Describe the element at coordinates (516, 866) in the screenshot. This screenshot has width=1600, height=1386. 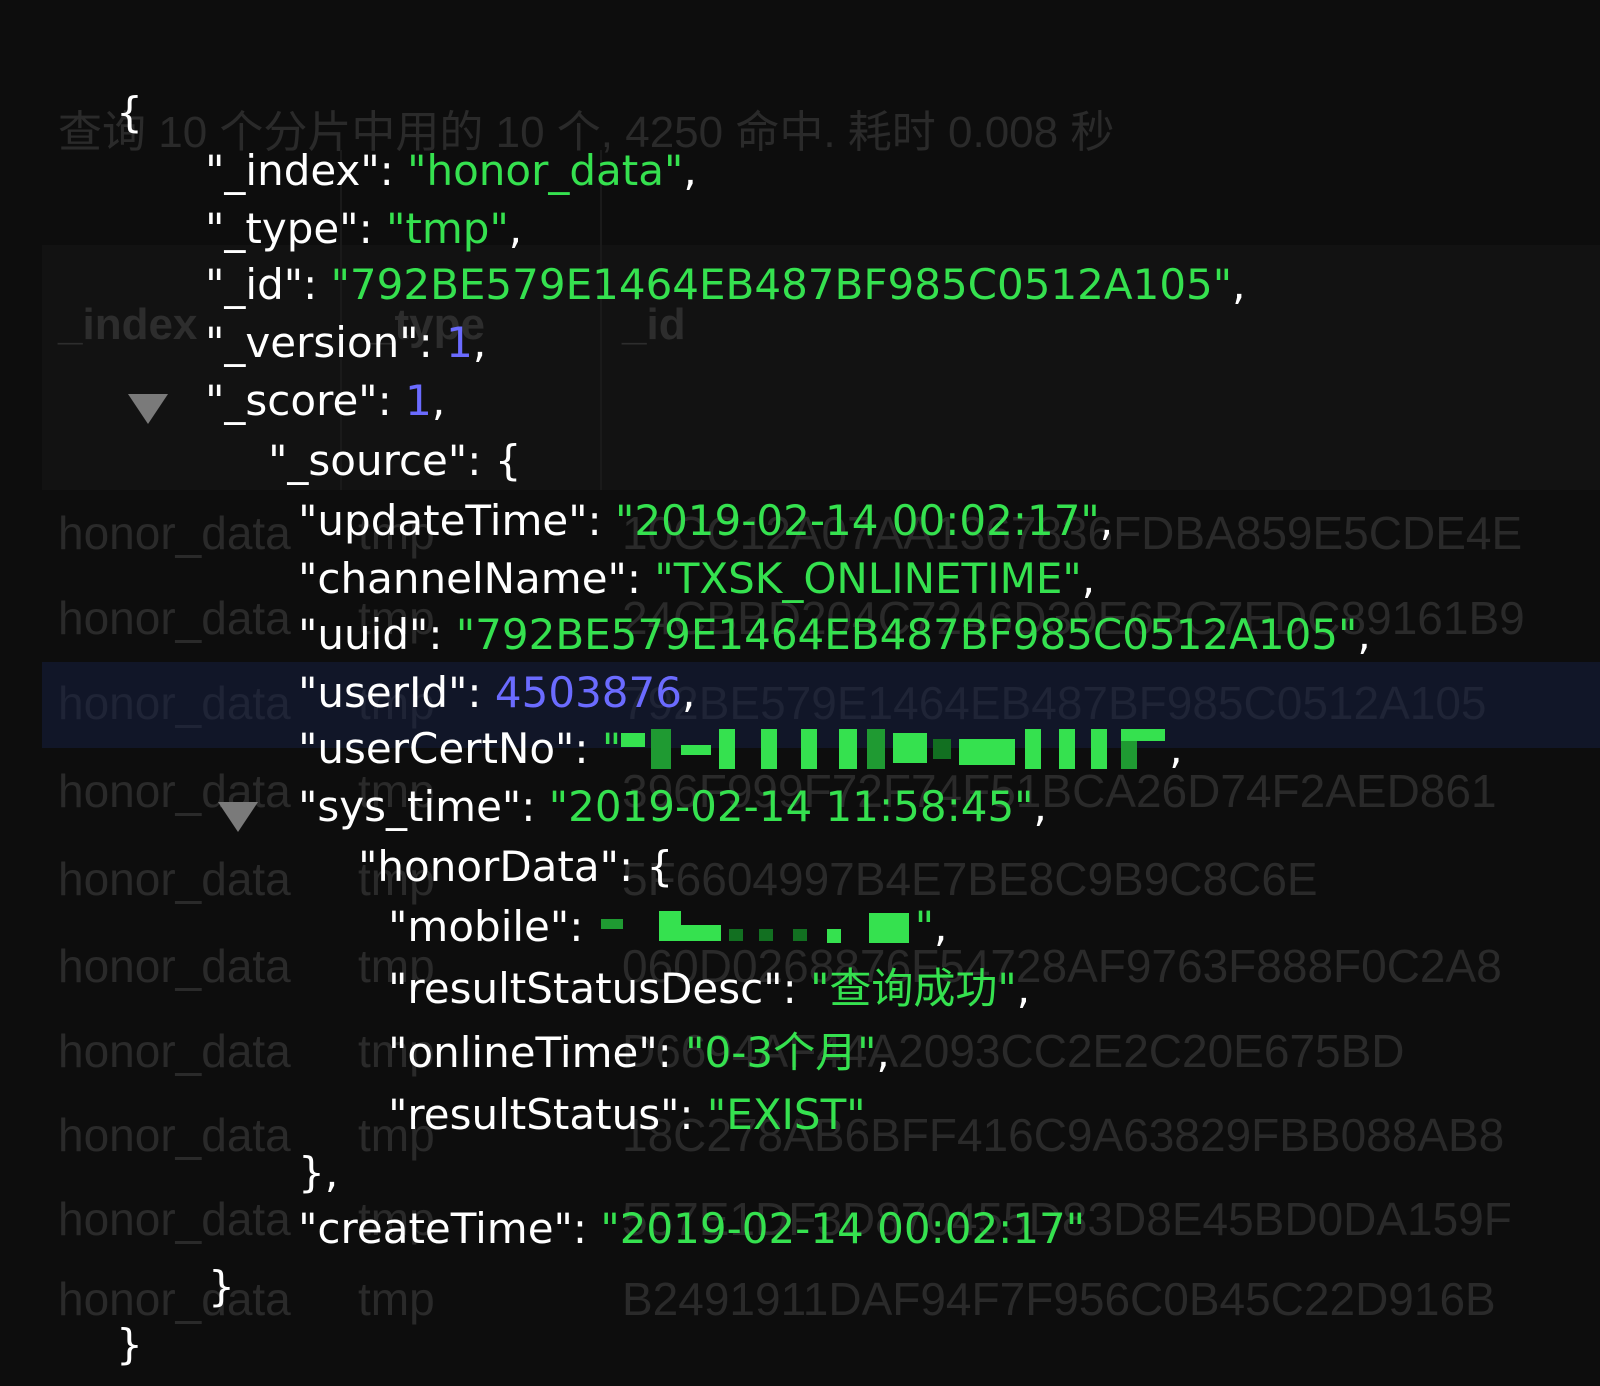
I see `json-line: "honorData": {` at that location.